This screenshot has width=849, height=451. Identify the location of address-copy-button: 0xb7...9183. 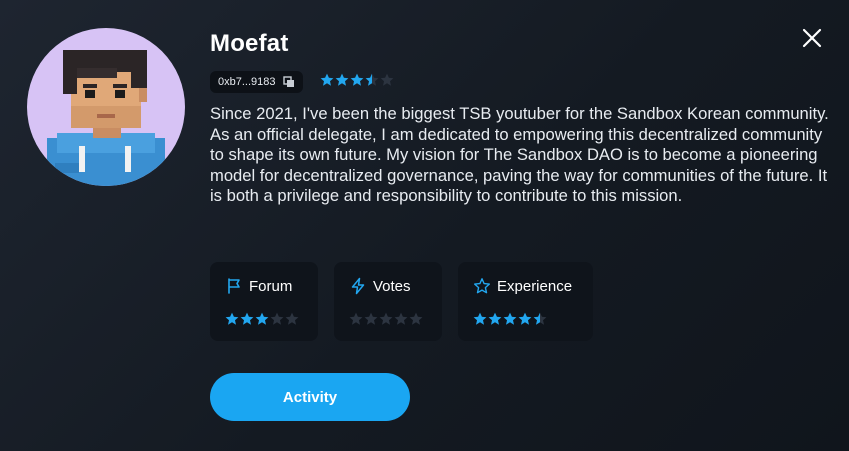
(256, 82).